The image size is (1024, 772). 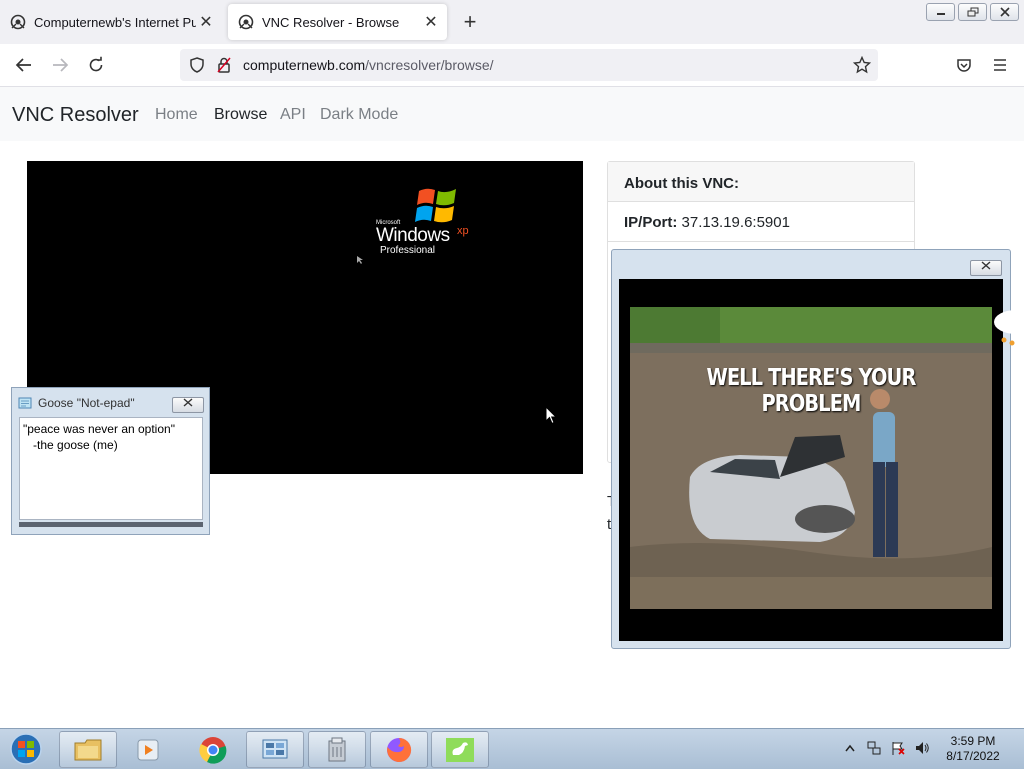 What do you see at coordinates (1009, 328) in the screenshot?
I see `goose-icon` at bounding box center [1009, 328].